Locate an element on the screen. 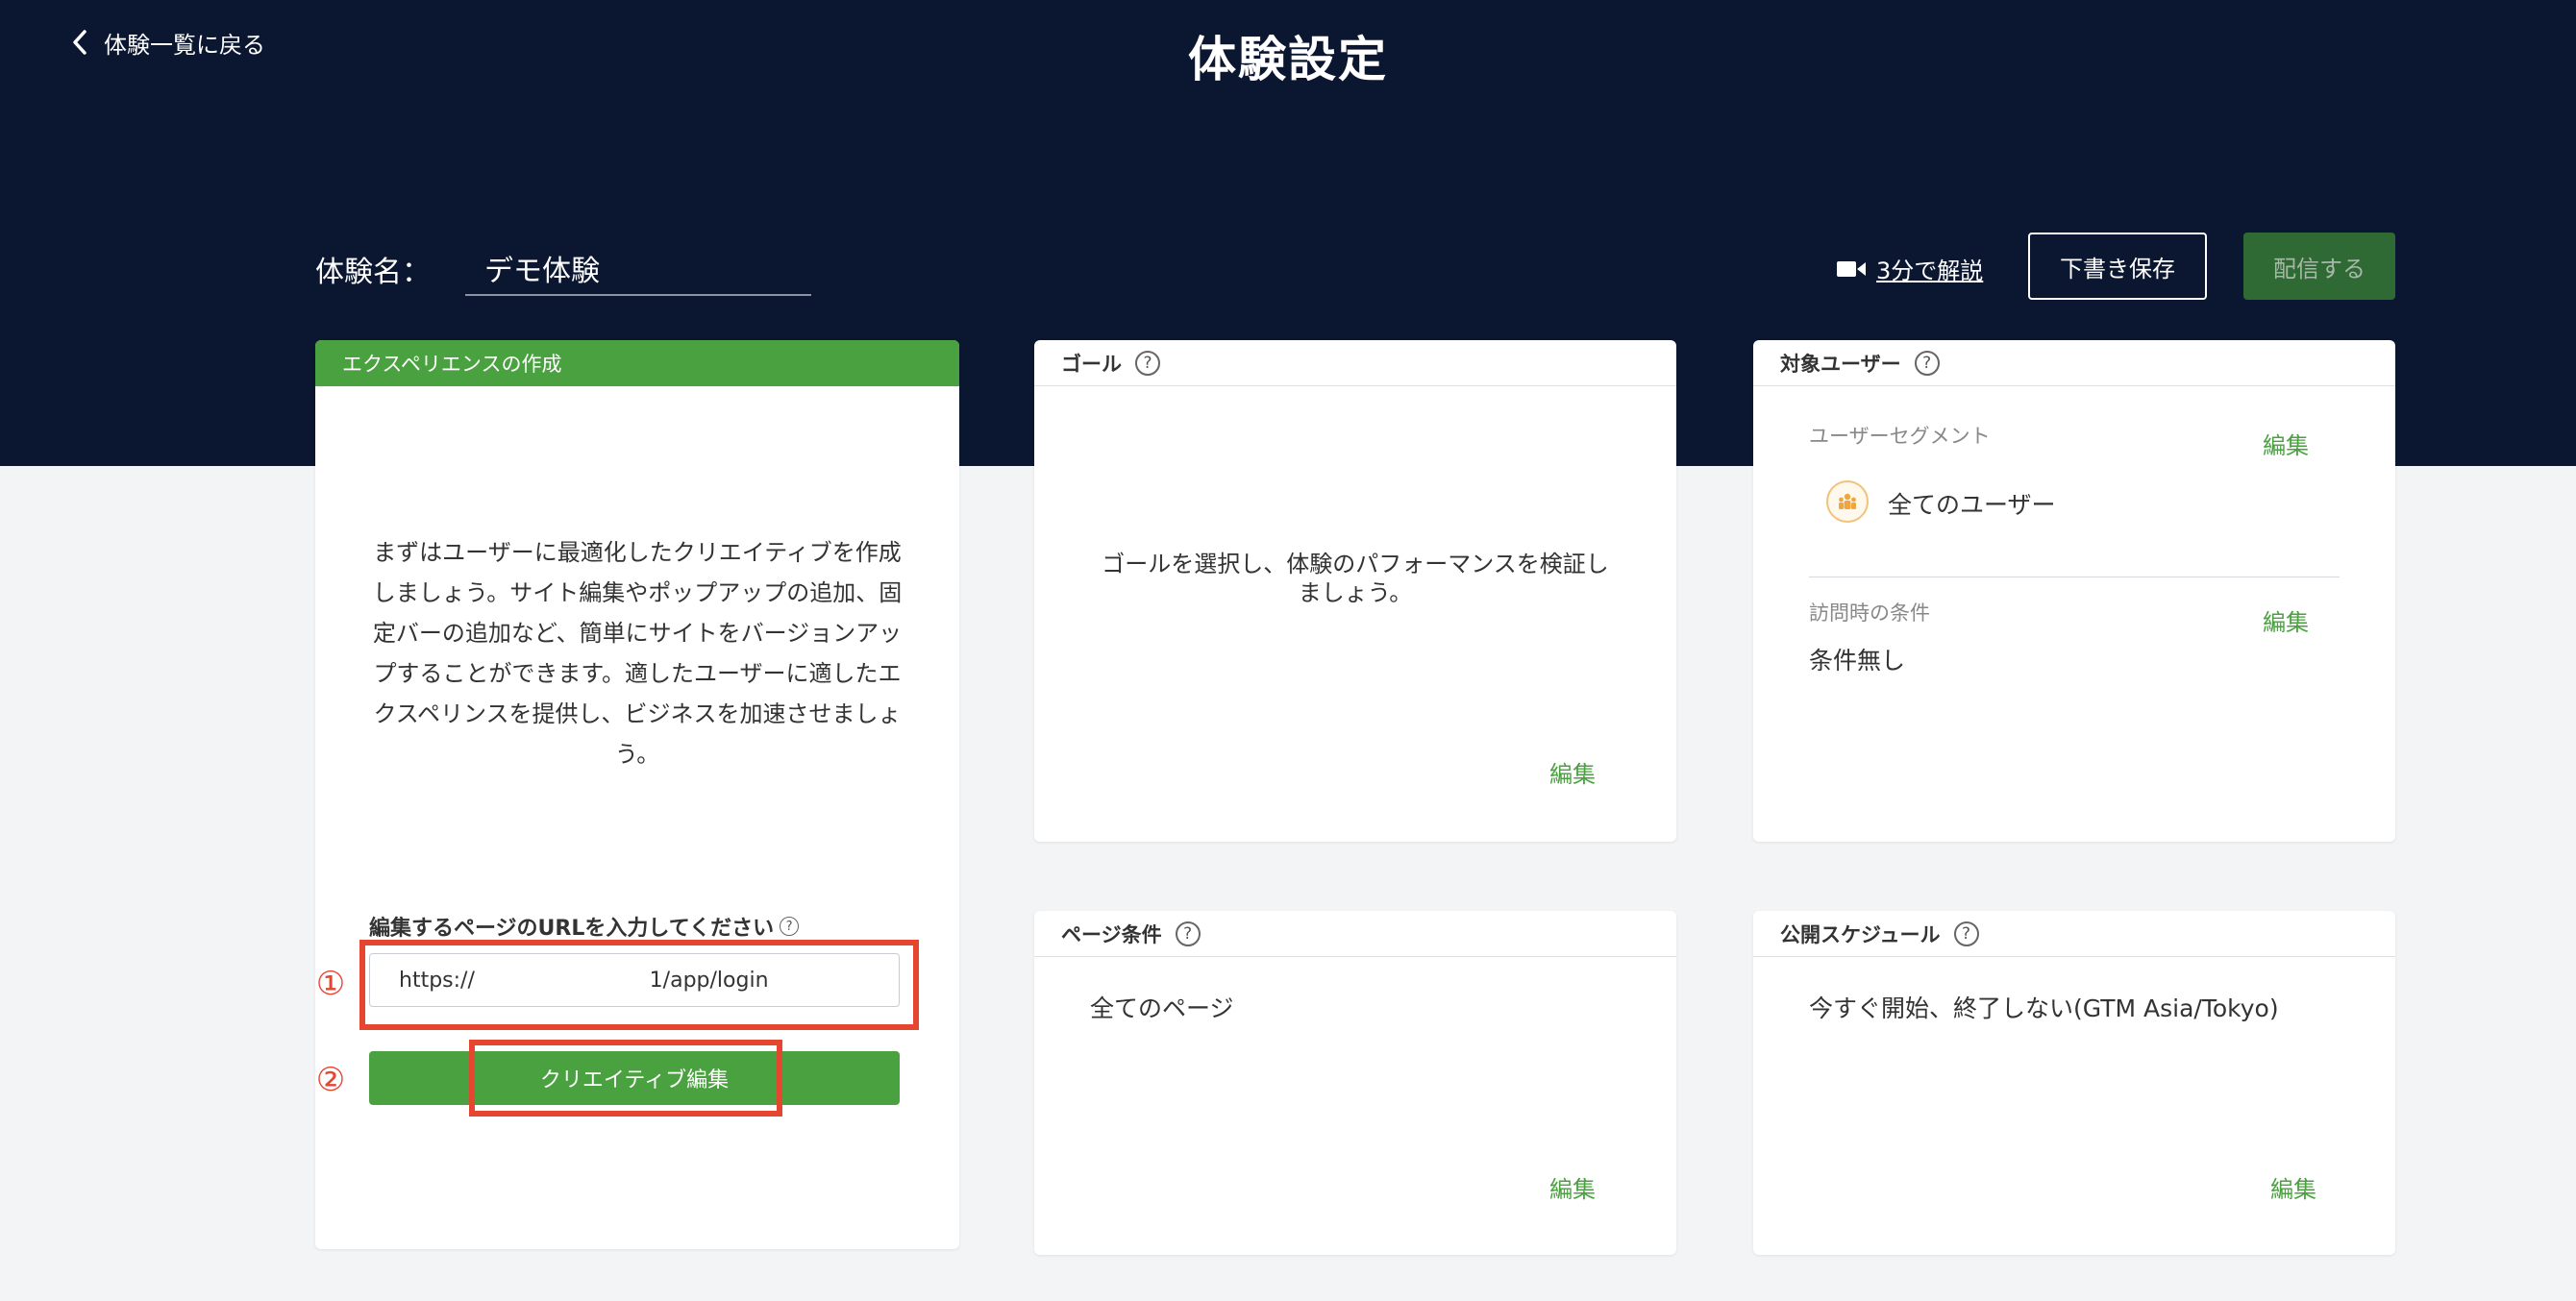  step-number-2: ② is located at coordinates (330, 1080).